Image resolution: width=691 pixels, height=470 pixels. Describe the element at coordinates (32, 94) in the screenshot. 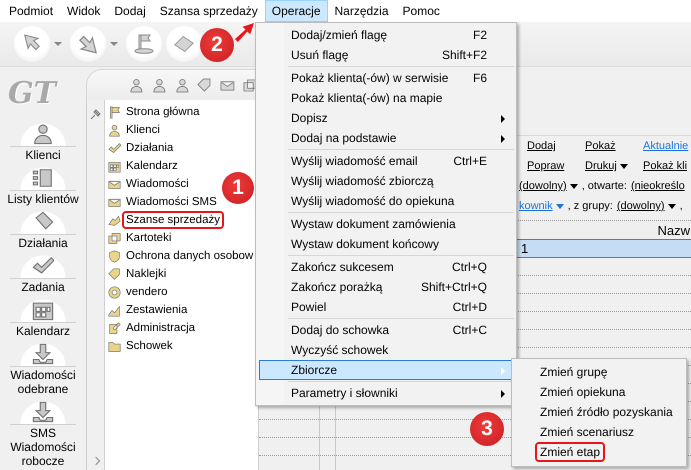

I see `logo: GT` at that location.